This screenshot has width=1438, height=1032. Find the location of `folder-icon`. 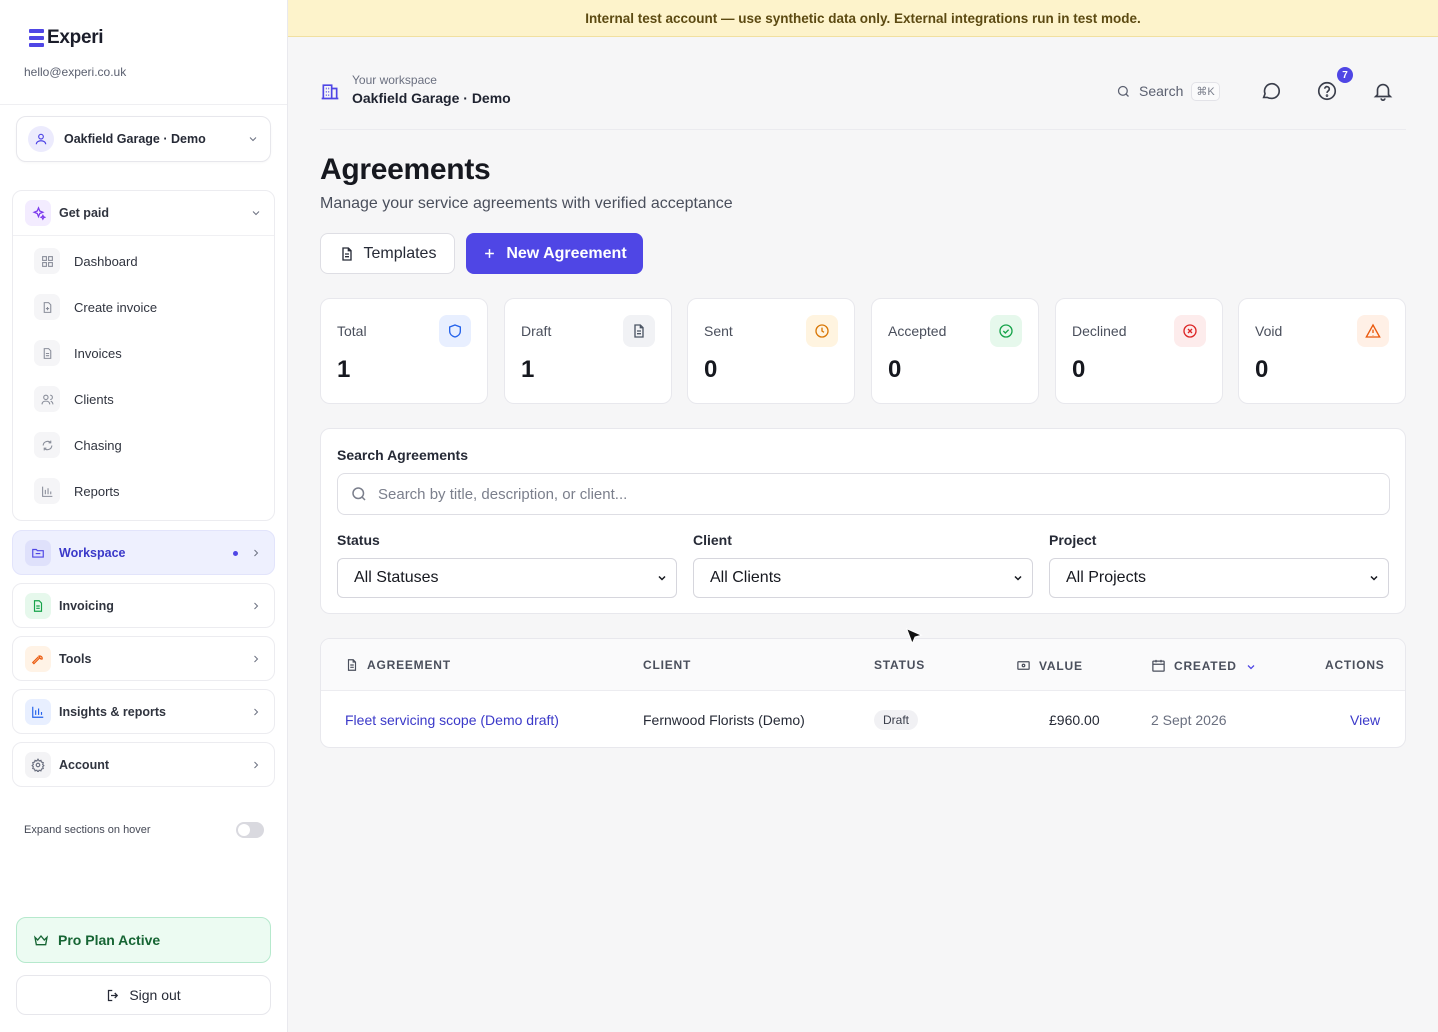

folder-icon is located at coordinates (38, 553).